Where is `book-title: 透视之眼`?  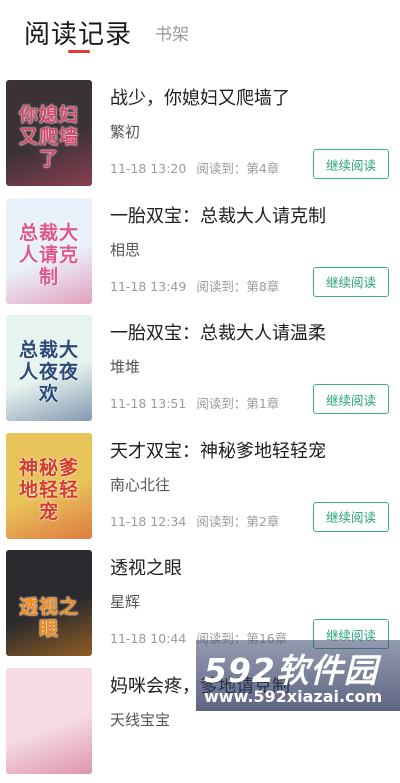
book-title: 透视之眼 is located at coordinates (146, 567).